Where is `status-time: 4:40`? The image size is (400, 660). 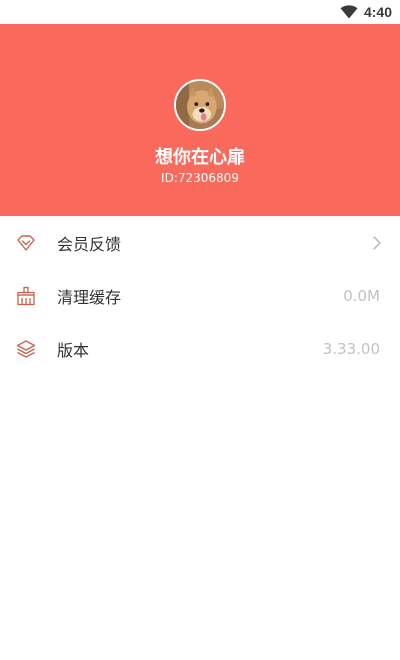 status-time: 4:40 is located at coordinates (377, 12).